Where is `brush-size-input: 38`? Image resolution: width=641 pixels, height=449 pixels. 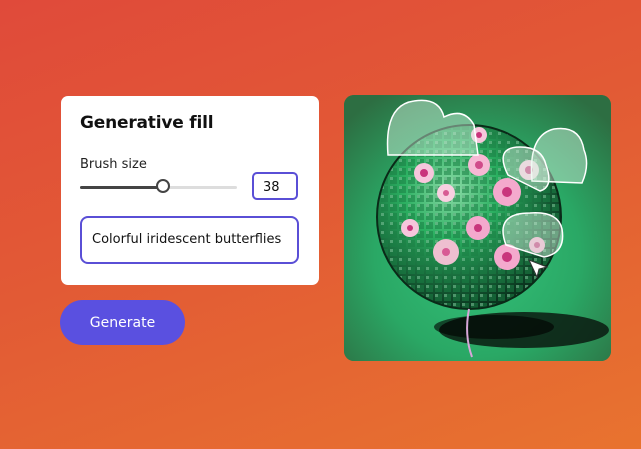
brush-size-input: 38 is located at coordinates (275, 186).